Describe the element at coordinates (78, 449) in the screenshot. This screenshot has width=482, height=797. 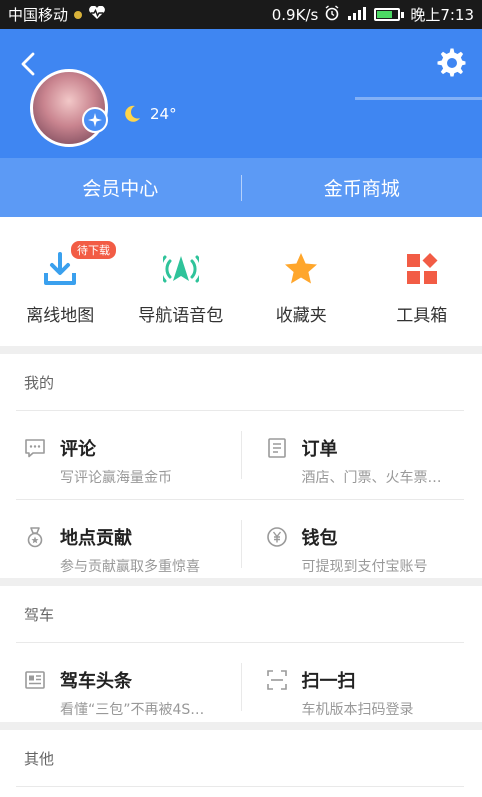
I see `item-title: 评论` at that location.